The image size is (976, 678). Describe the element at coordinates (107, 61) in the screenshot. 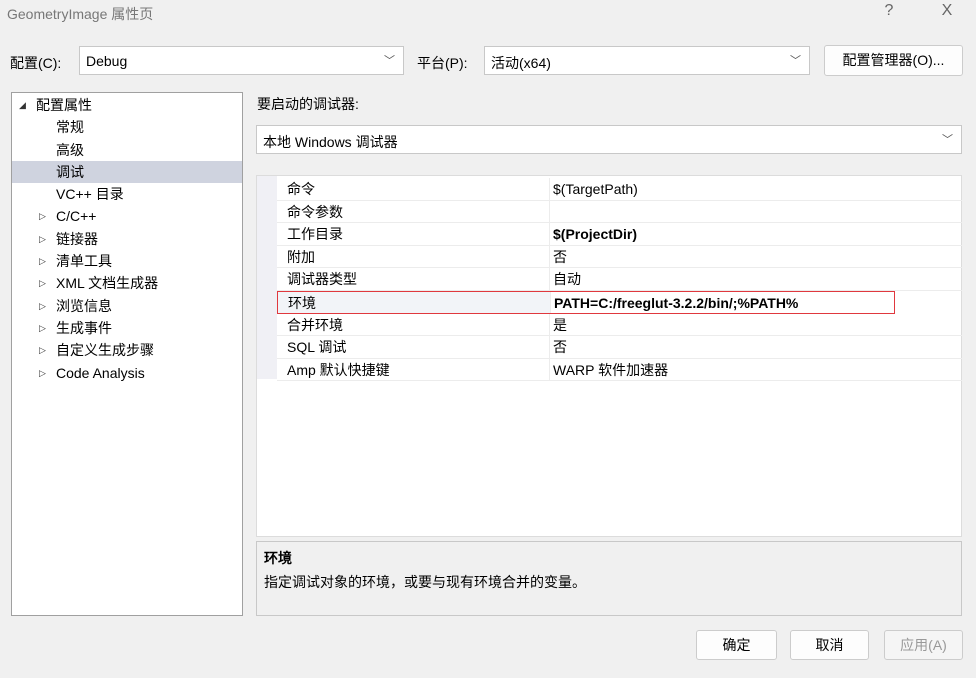

I see `config-value: Debug` at that location.